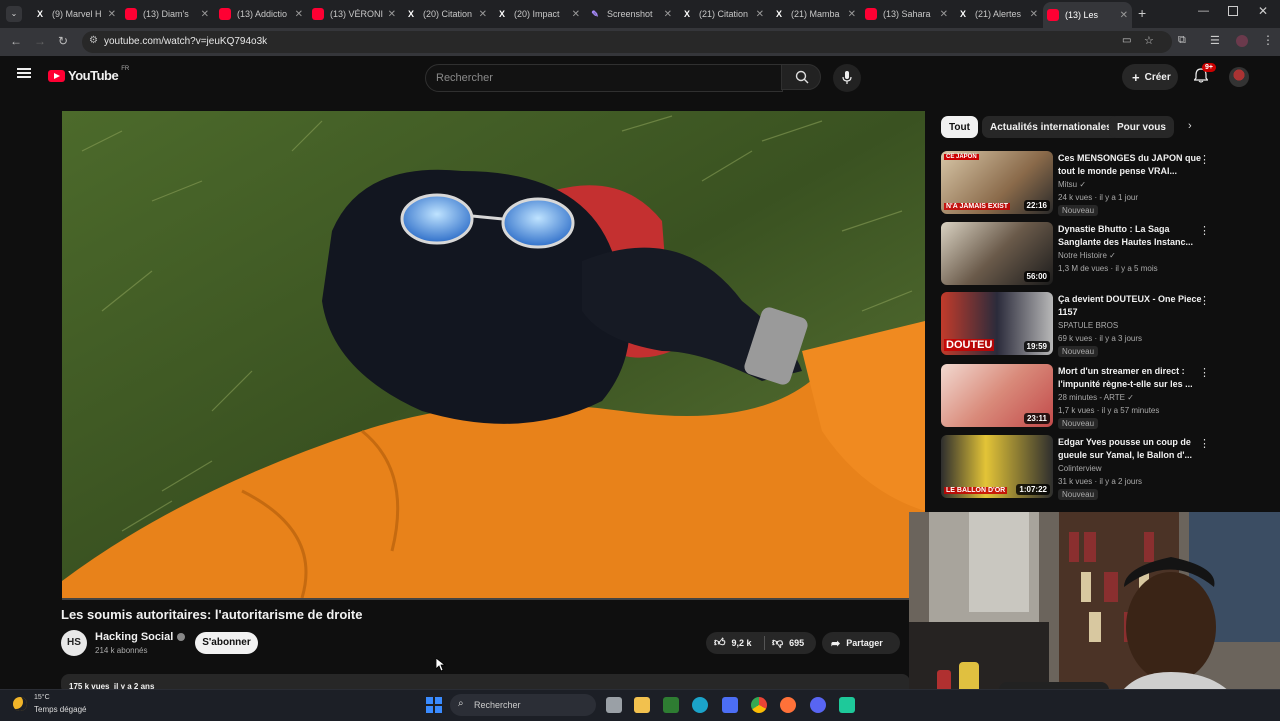  Describe the element at coordinates (847, 705) in the screenshot. I see `obs-app-icon` at that location.